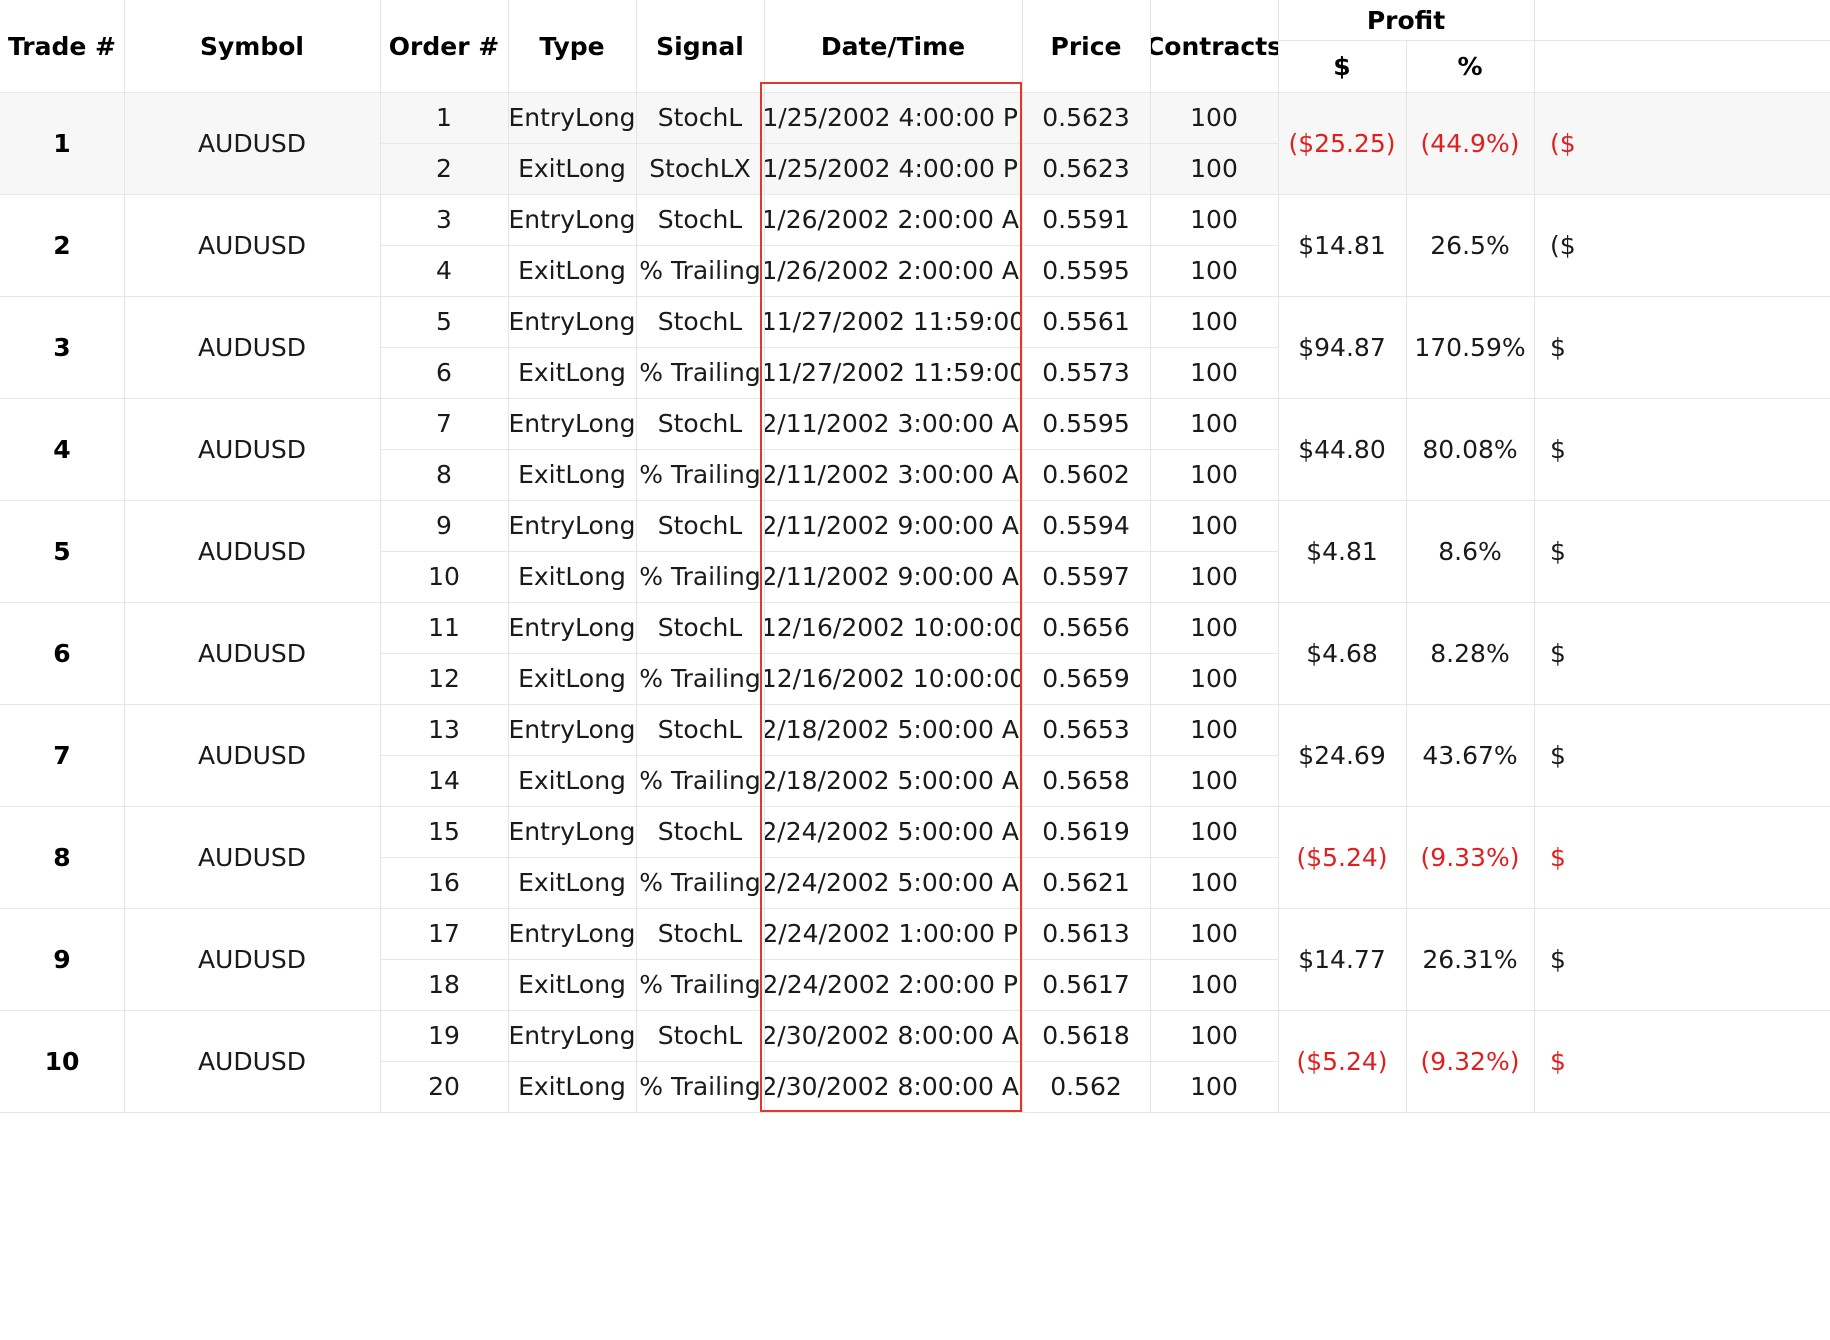  What do you see at coordinates (1086, 117) in the screenshot?
I see `price-cell: 0.5623` at bounding box center [1086, 117].